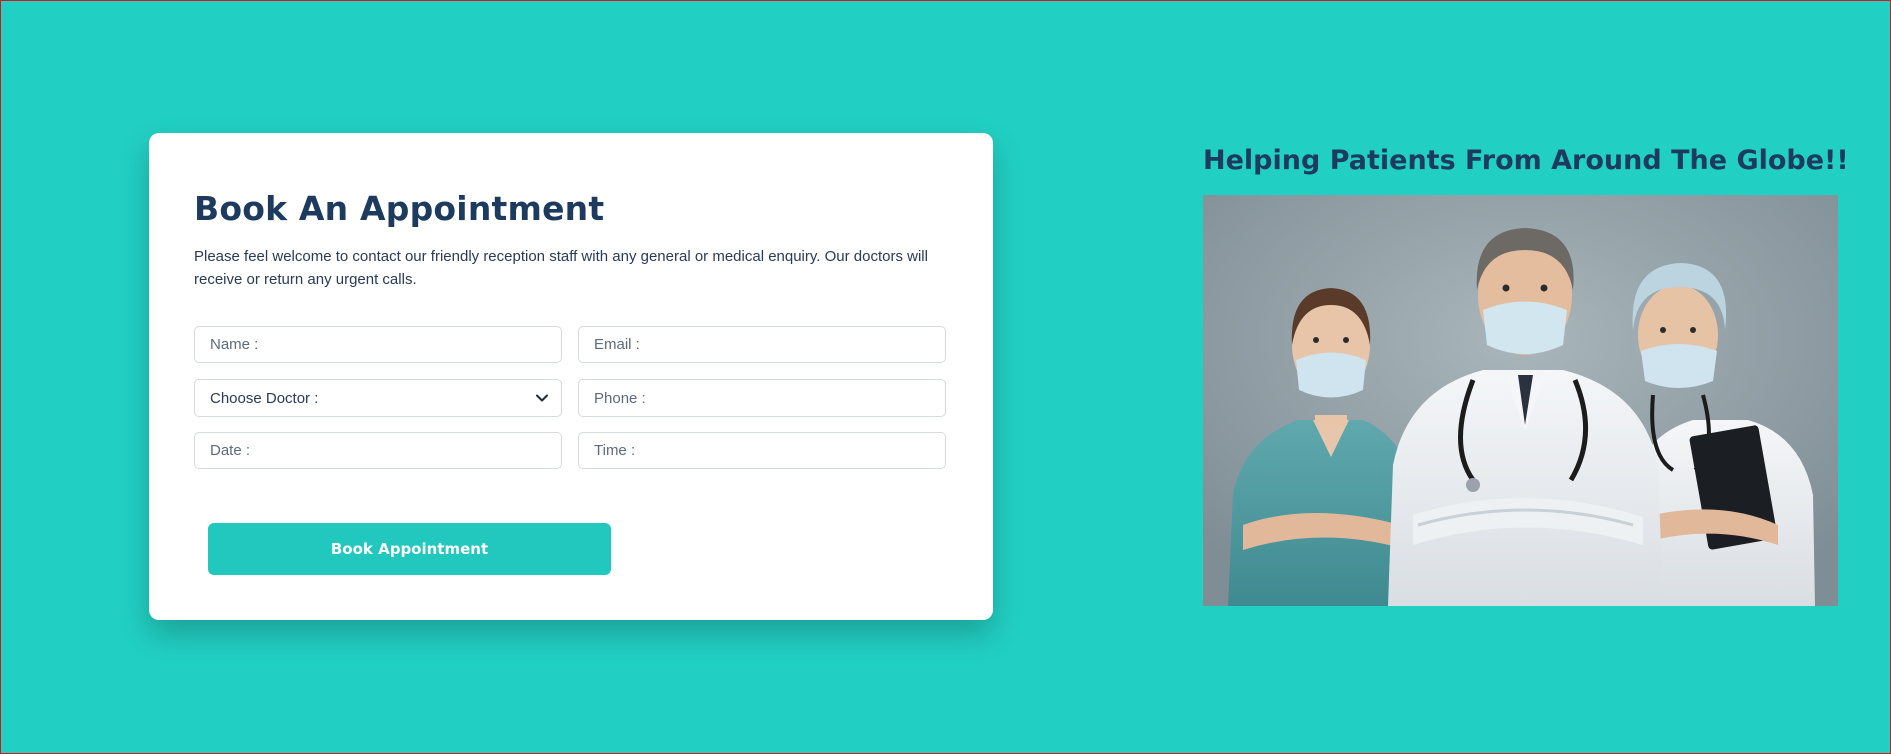  What do you see at coordinates (542, 398) in the screenshot?
I see `chevron-down-icon` at bounding box center [542, 398].